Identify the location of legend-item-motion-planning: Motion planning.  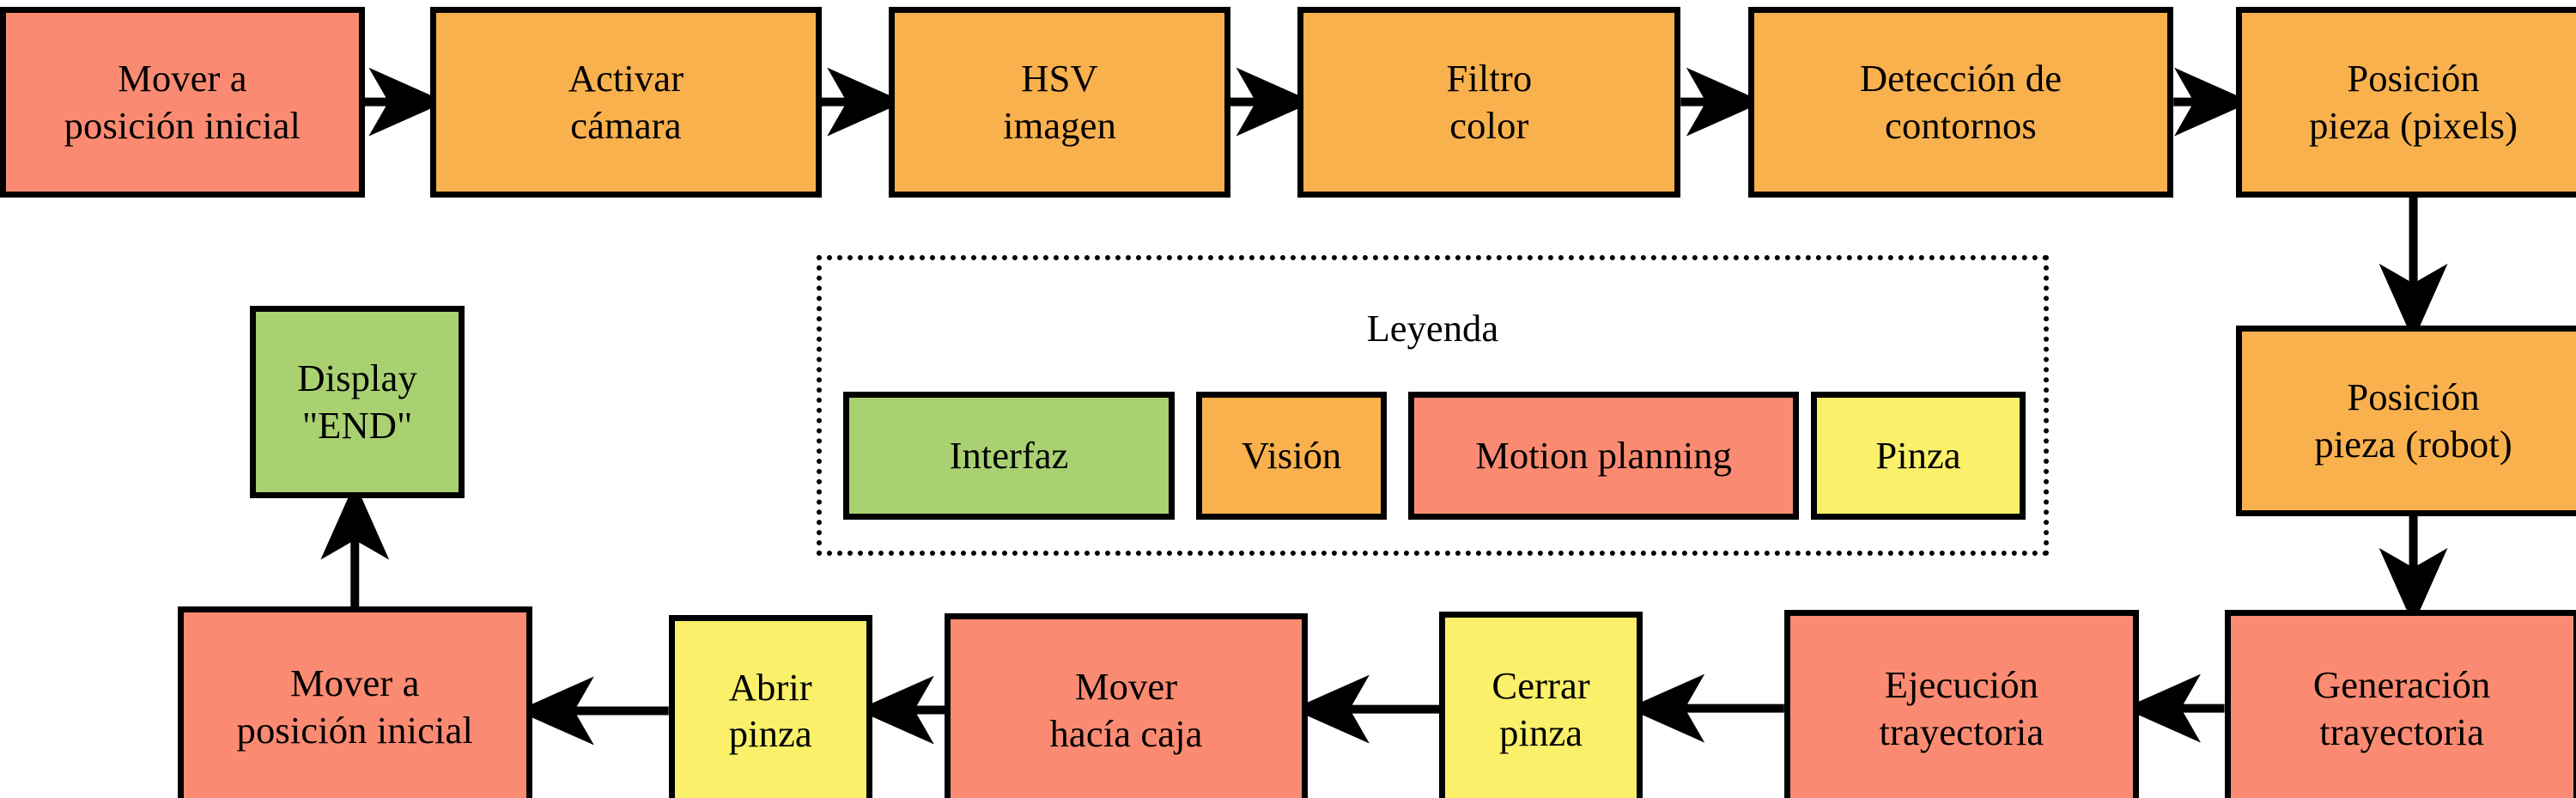
(1603, 455).